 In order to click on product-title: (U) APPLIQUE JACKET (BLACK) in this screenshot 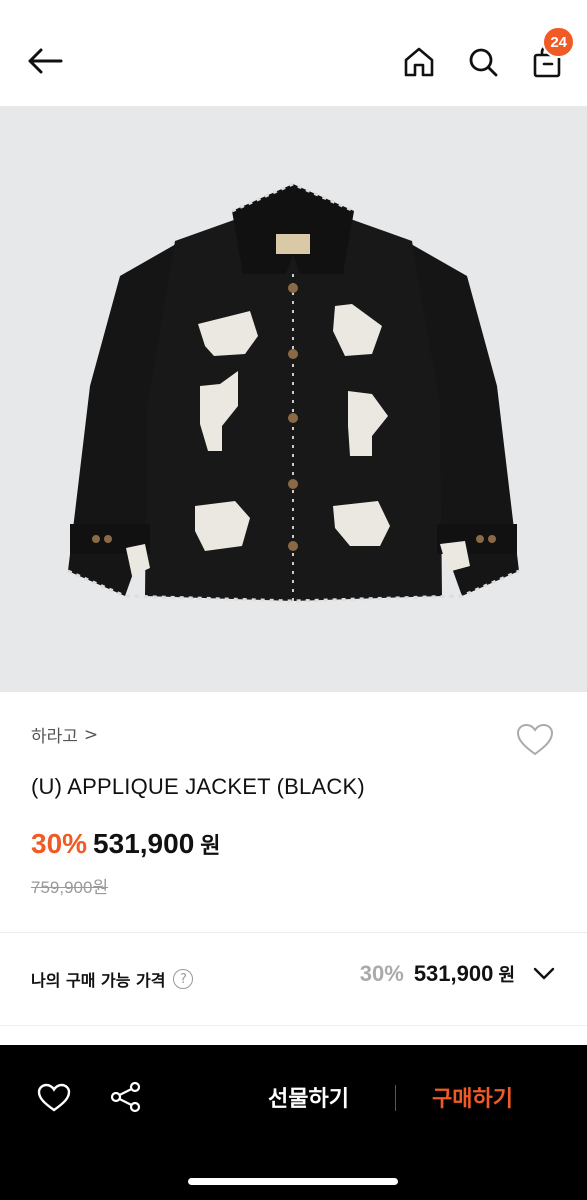, I will do `click(198, 786)`.